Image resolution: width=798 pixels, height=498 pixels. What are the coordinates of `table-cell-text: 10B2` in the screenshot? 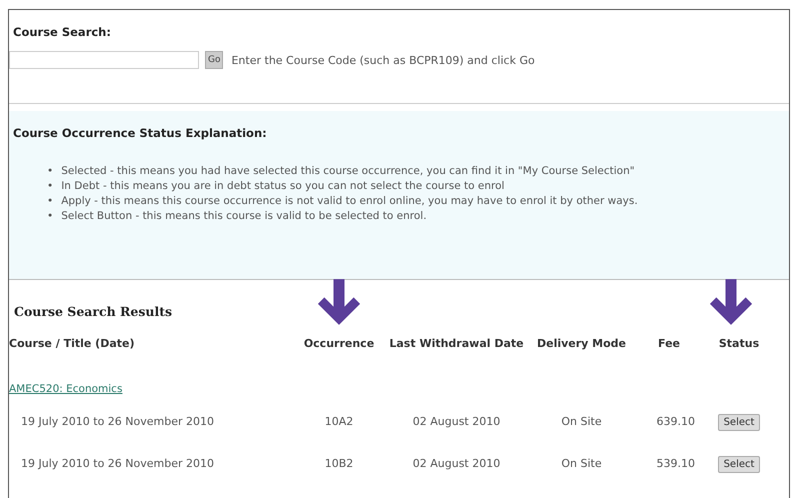 It's located at (339, 464).